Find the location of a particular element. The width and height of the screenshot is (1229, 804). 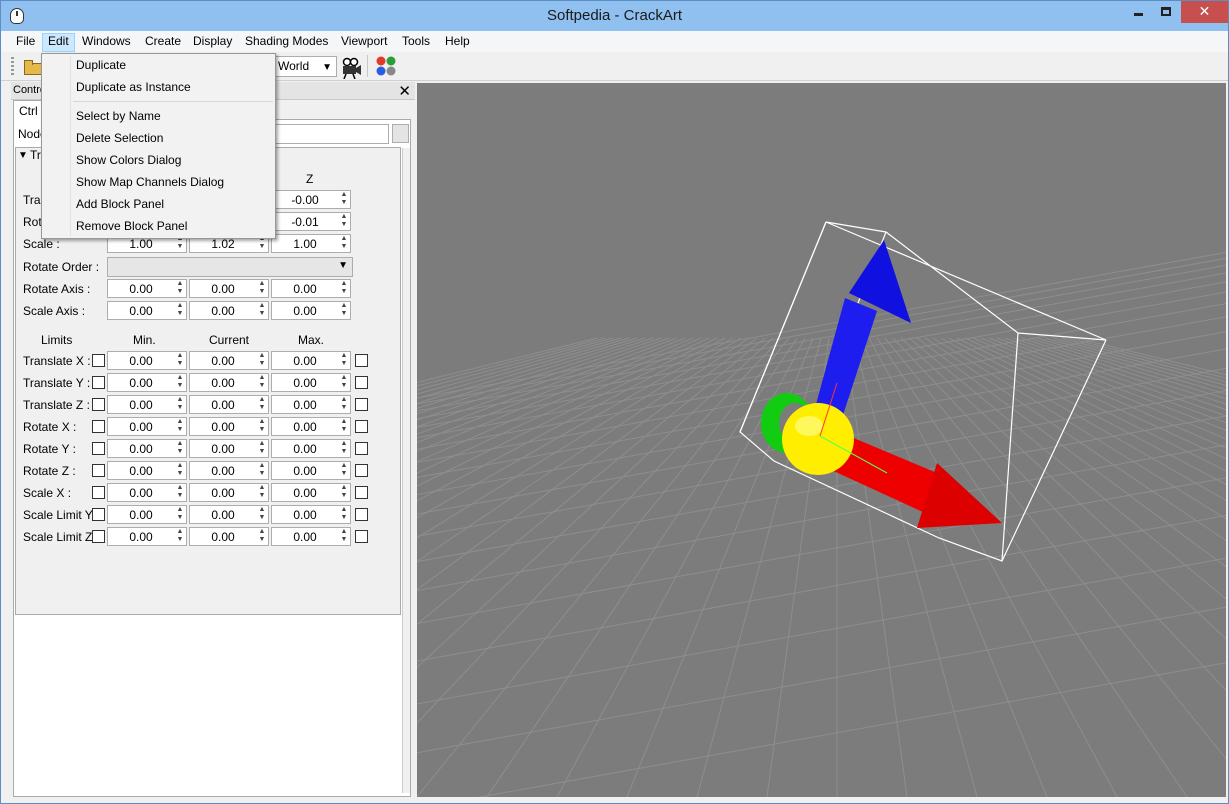

menu-tools: Tools is located at coordinates (416, 42).